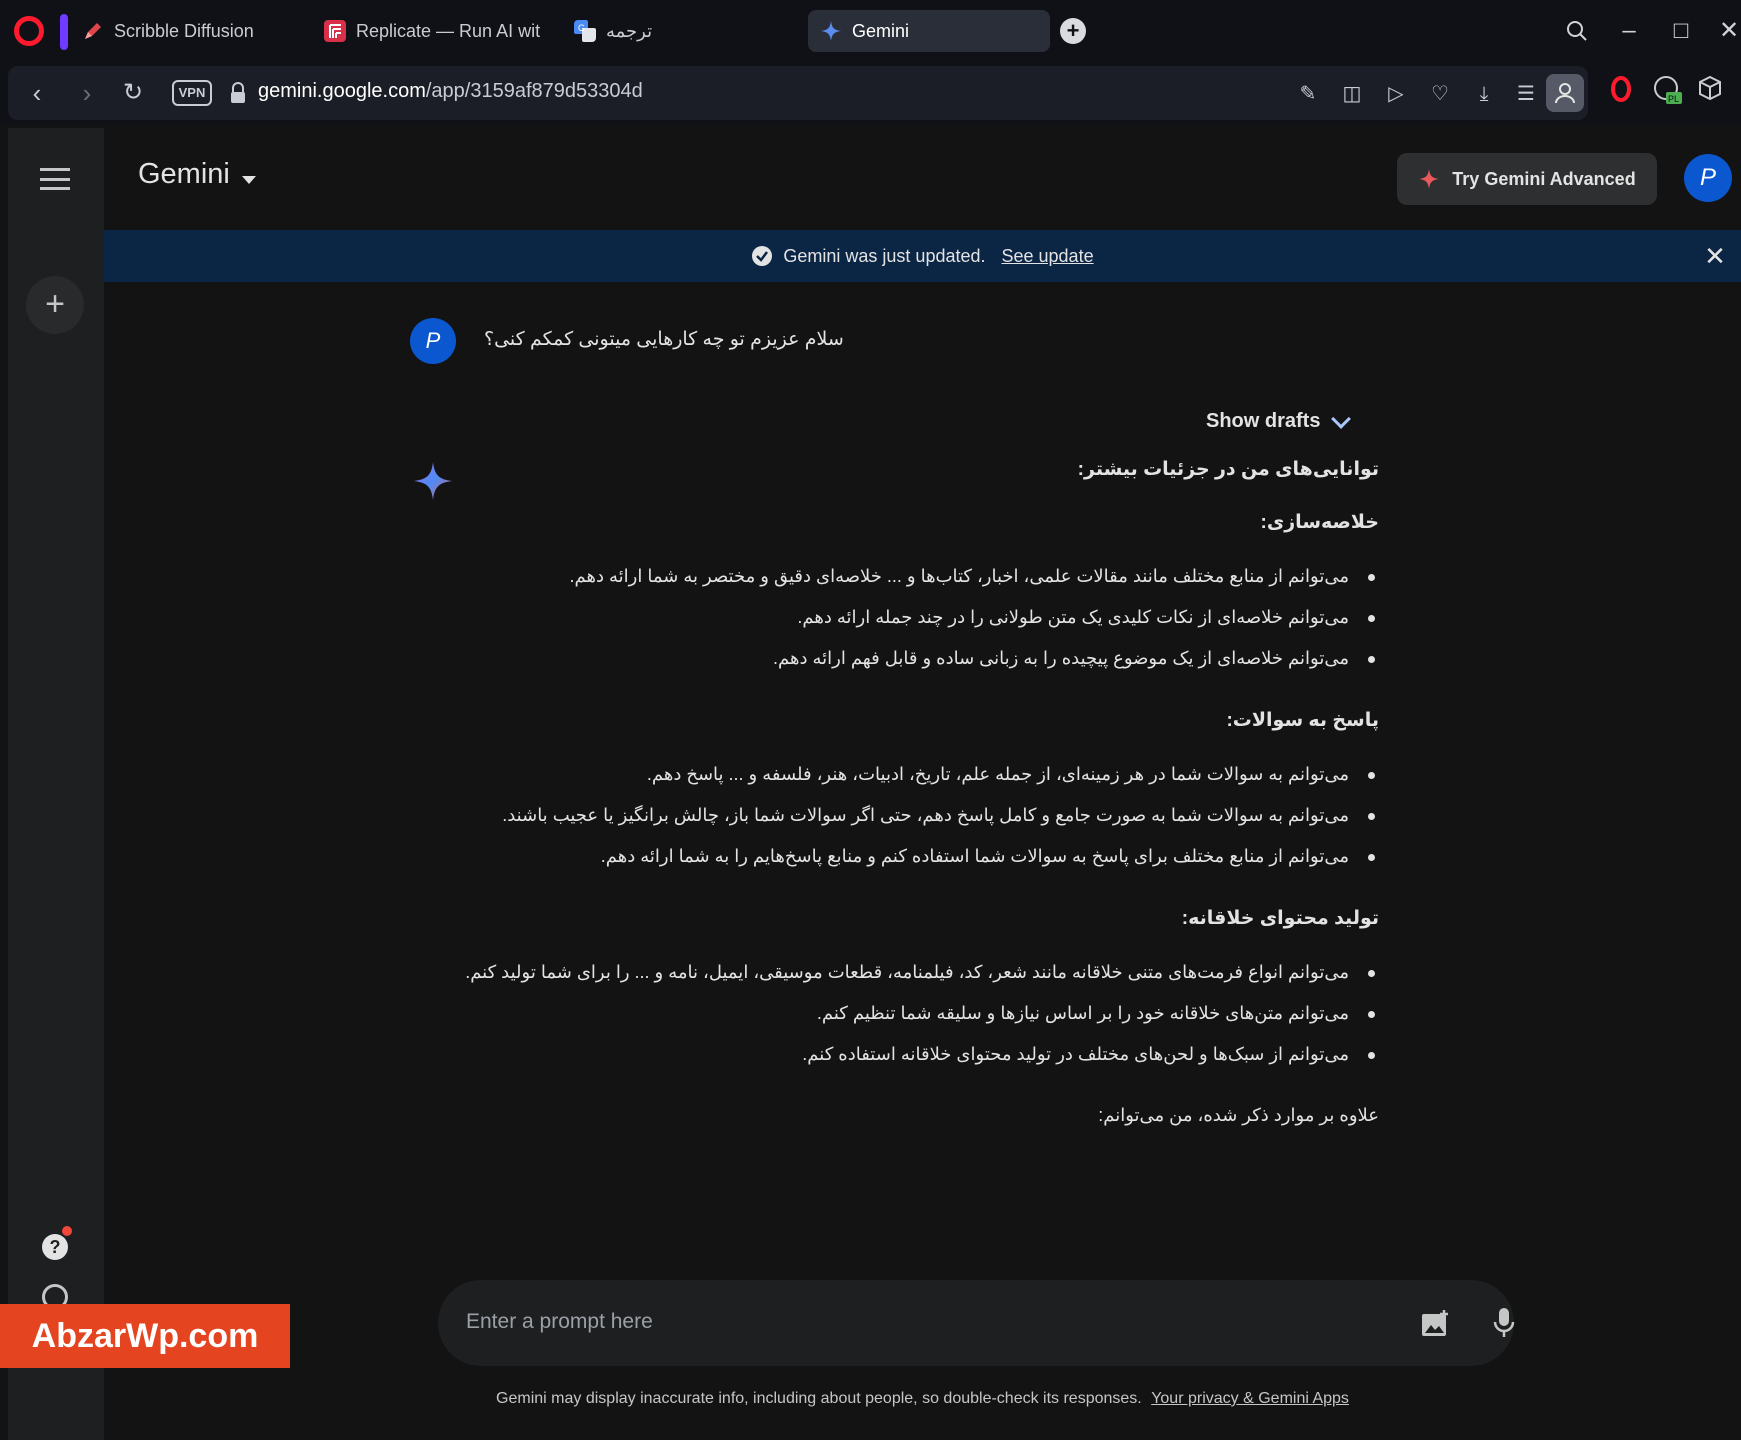 This screenshot has width=1741, height=1440. What do you see at coordinates (1621, 89) in the screenshot?
I see `opera-menu-icon` at bounding box center [1621, 89].